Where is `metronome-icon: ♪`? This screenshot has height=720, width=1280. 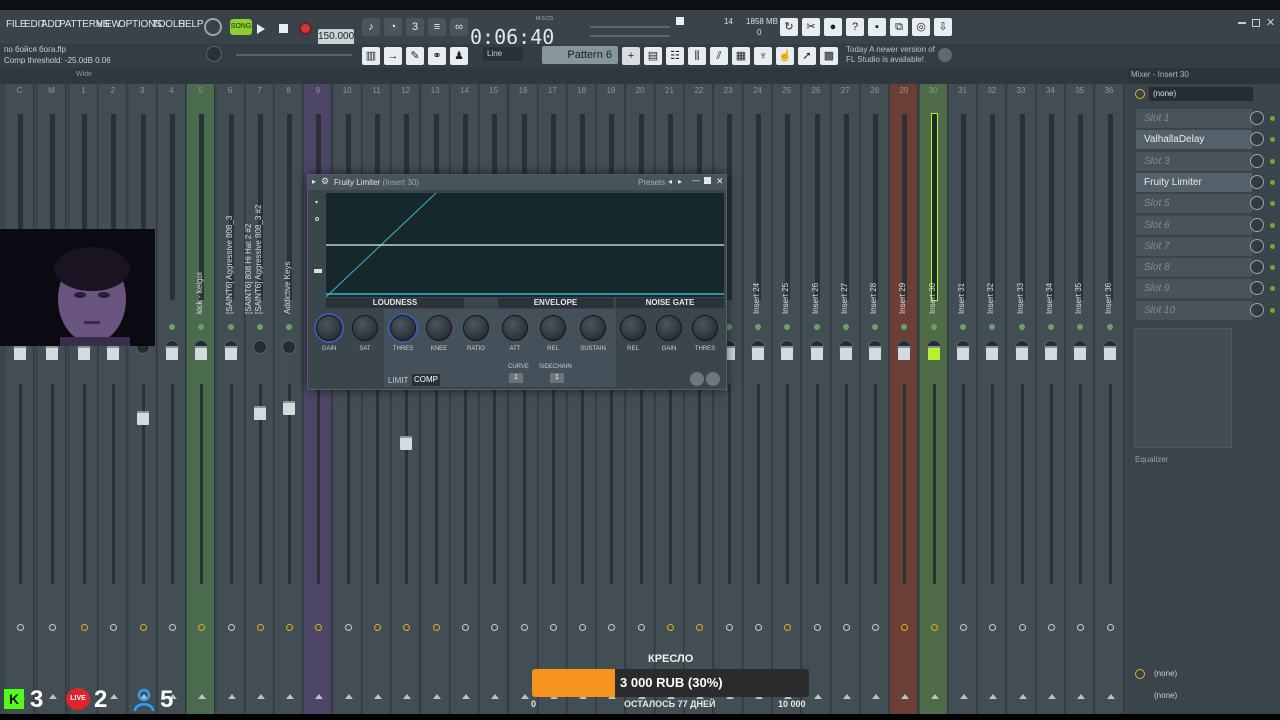
metronome-icon: ♪ is located at coordinates (371, 27).